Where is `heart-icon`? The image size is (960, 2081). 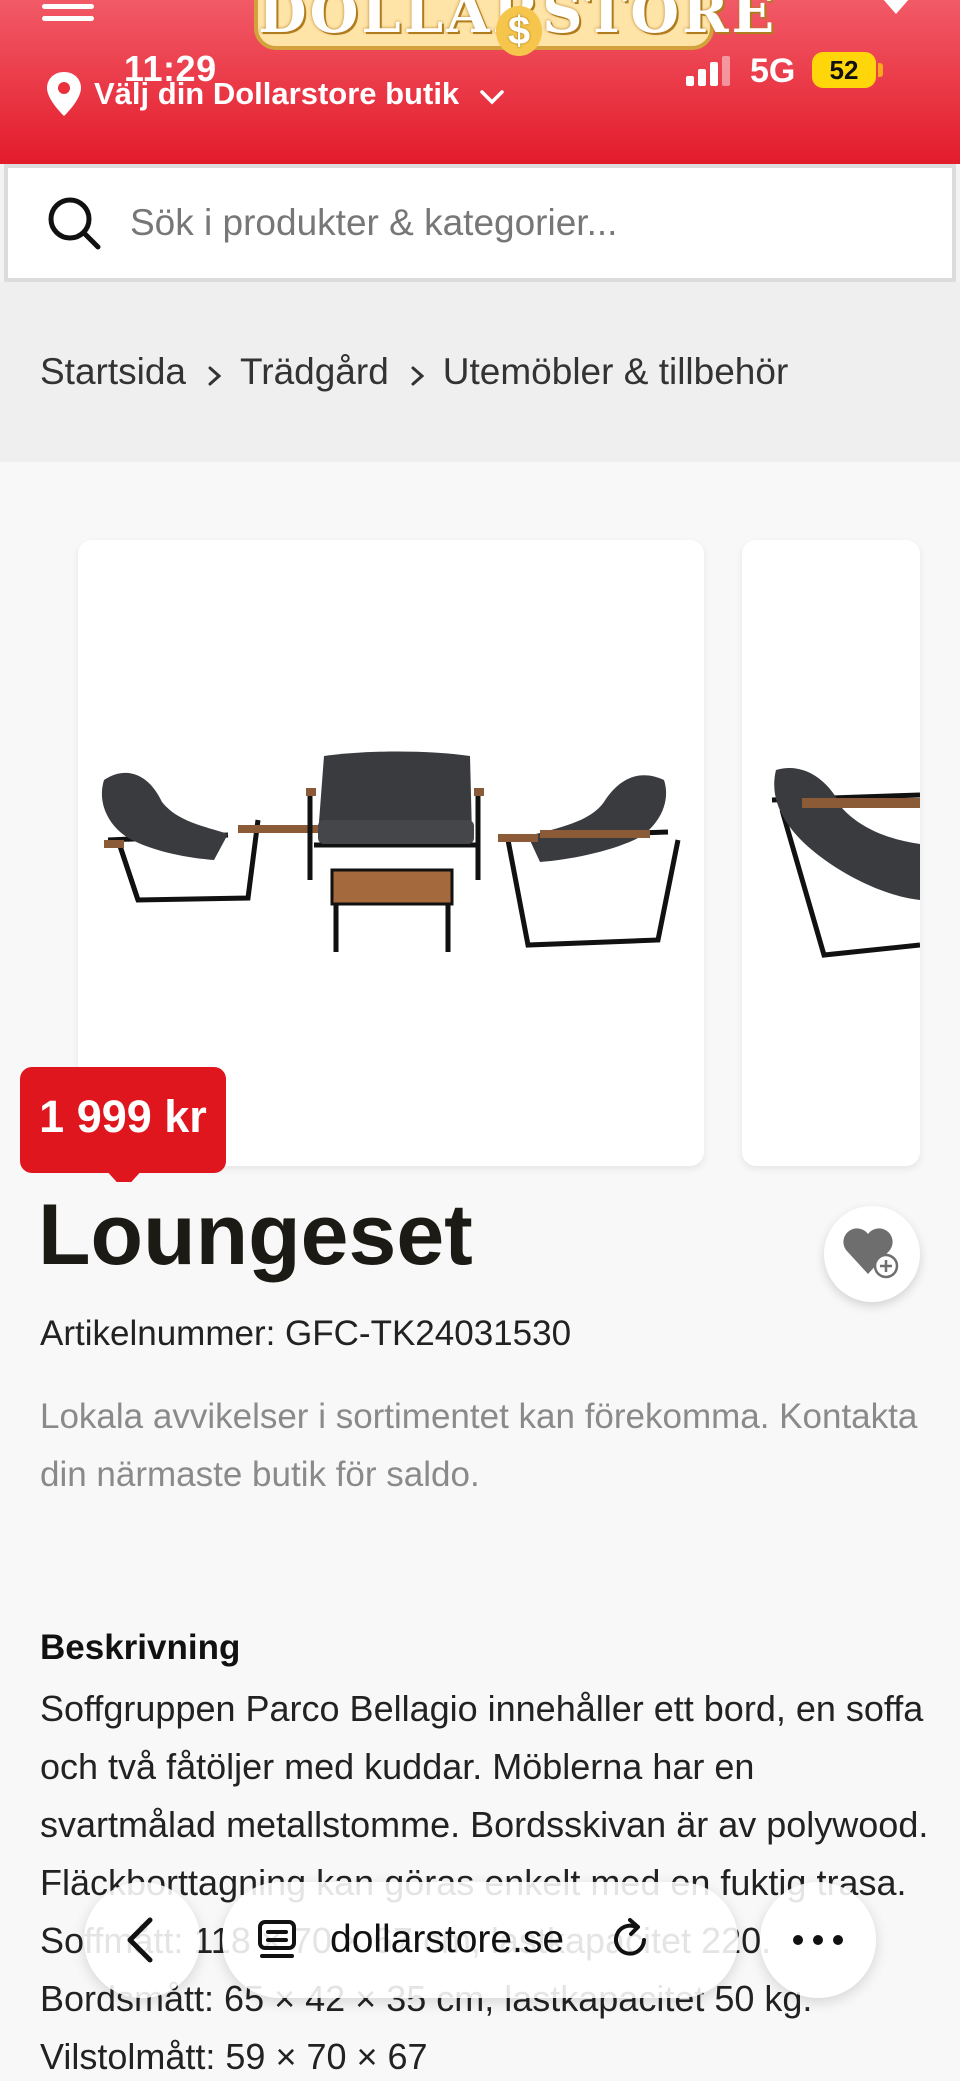
heart-icon is located at coordinates (896, 7).